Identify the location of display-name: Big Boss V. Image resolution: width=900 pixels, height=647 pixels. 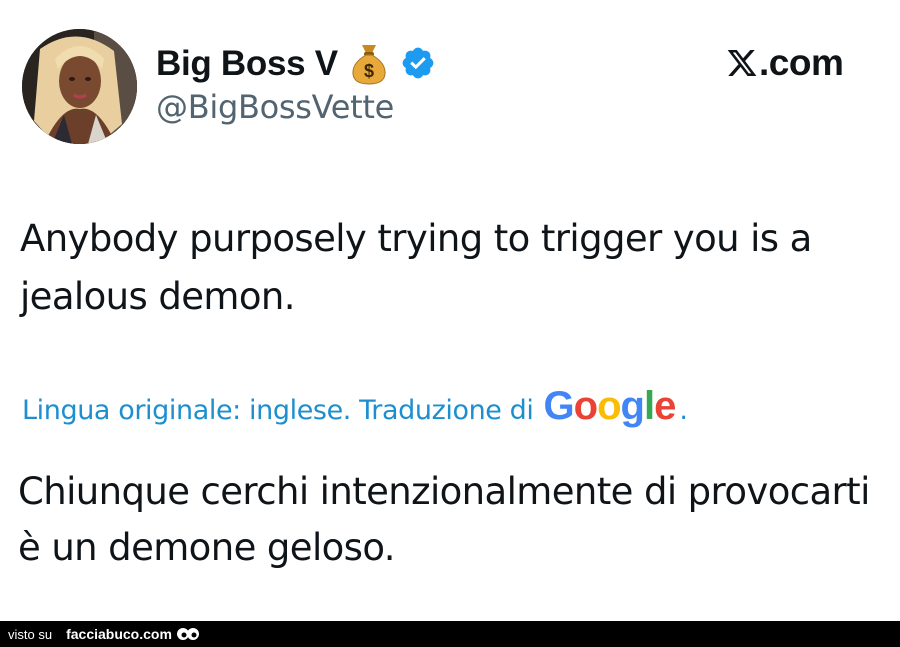
(247, 63).